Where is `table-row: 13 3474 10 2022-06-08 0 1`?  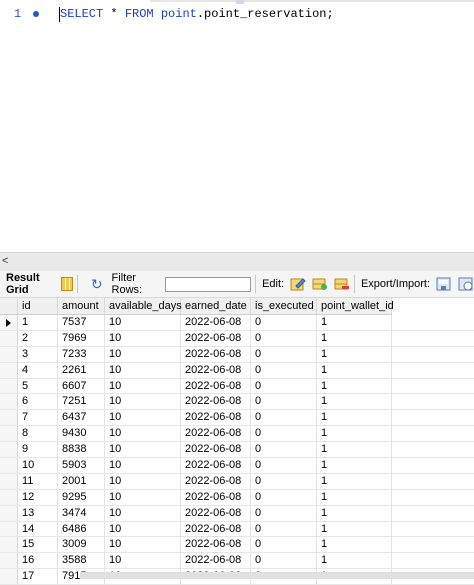 table-row: 13 3474 10 2022-06-08 0 1 is located at coordinates (237, 513).